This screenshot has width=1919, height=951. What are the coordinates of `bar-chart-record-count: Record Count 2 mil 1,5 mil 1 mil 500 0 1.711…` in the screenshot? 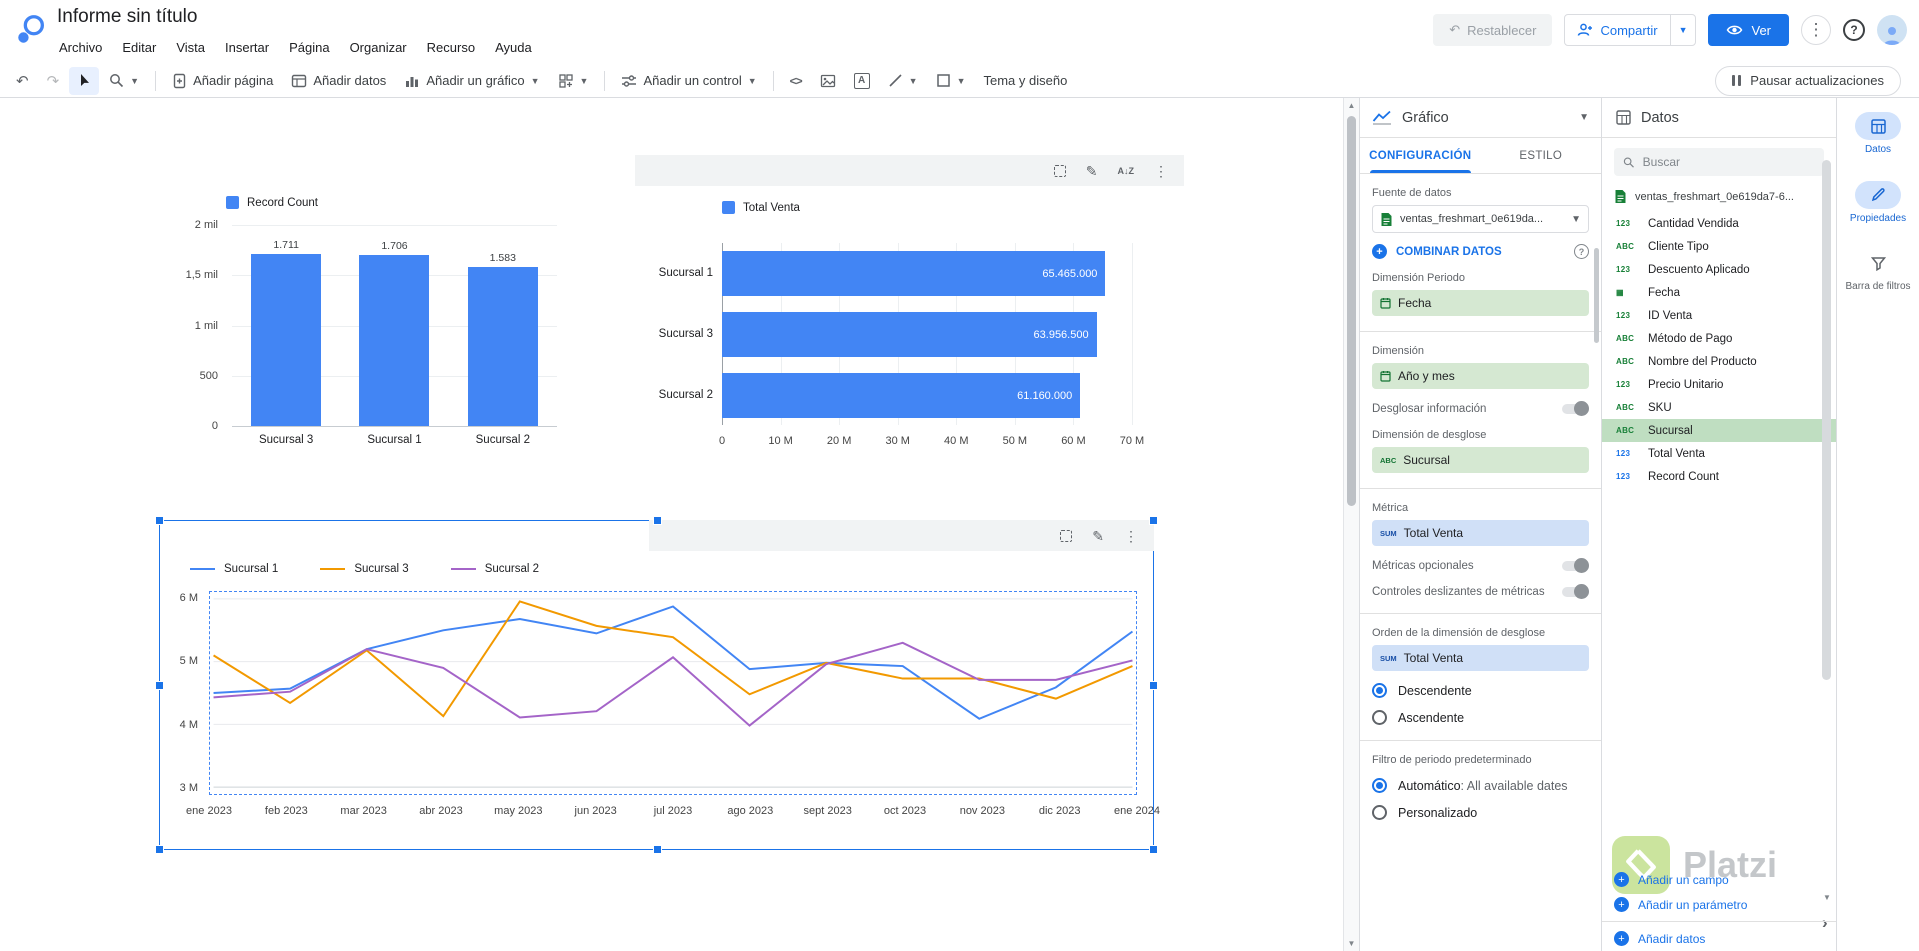 It's located at (374, 327).